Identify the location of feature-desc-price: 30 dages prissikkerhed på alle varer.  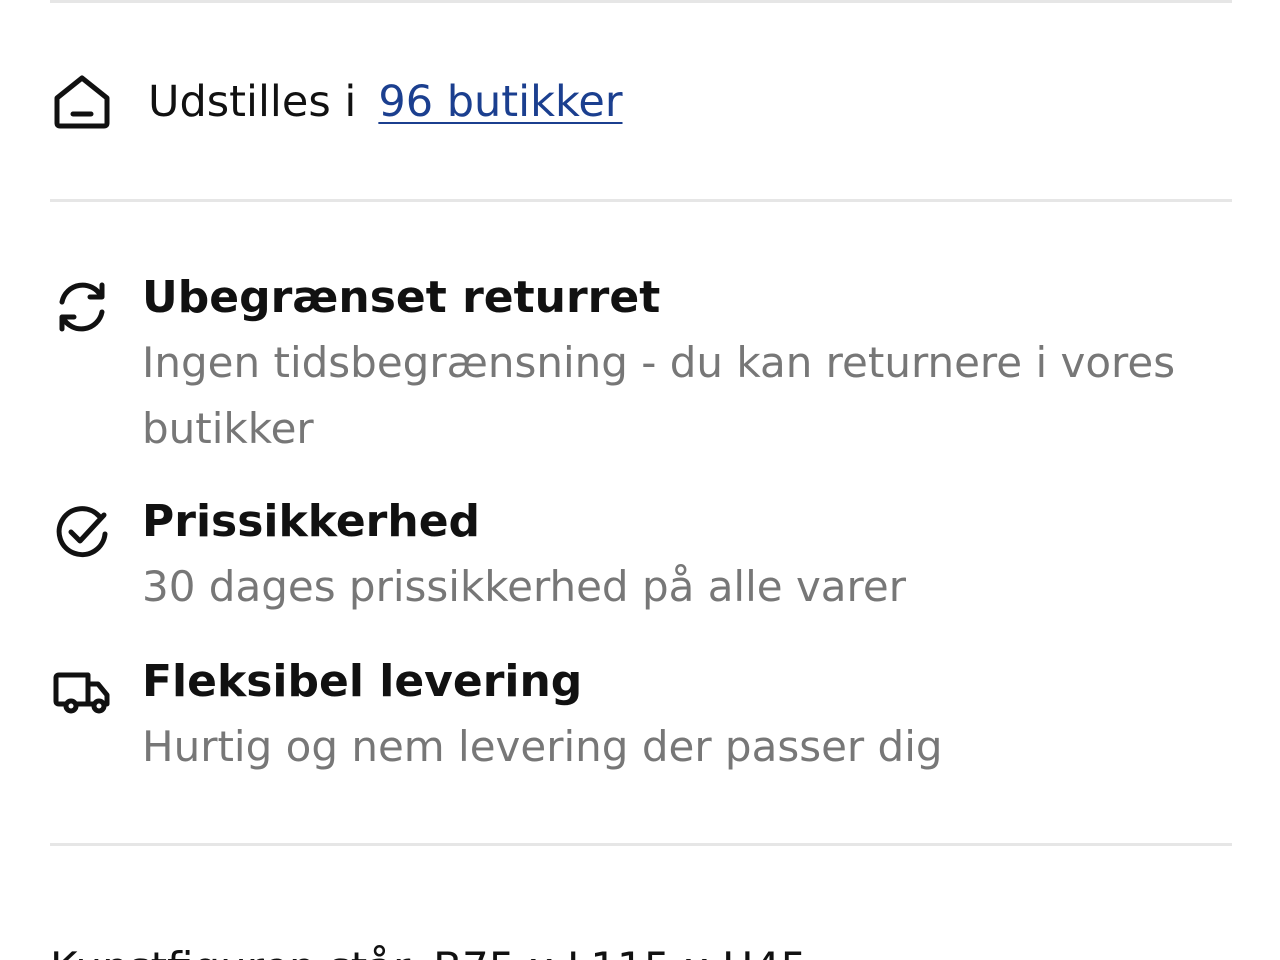
(524, 586).